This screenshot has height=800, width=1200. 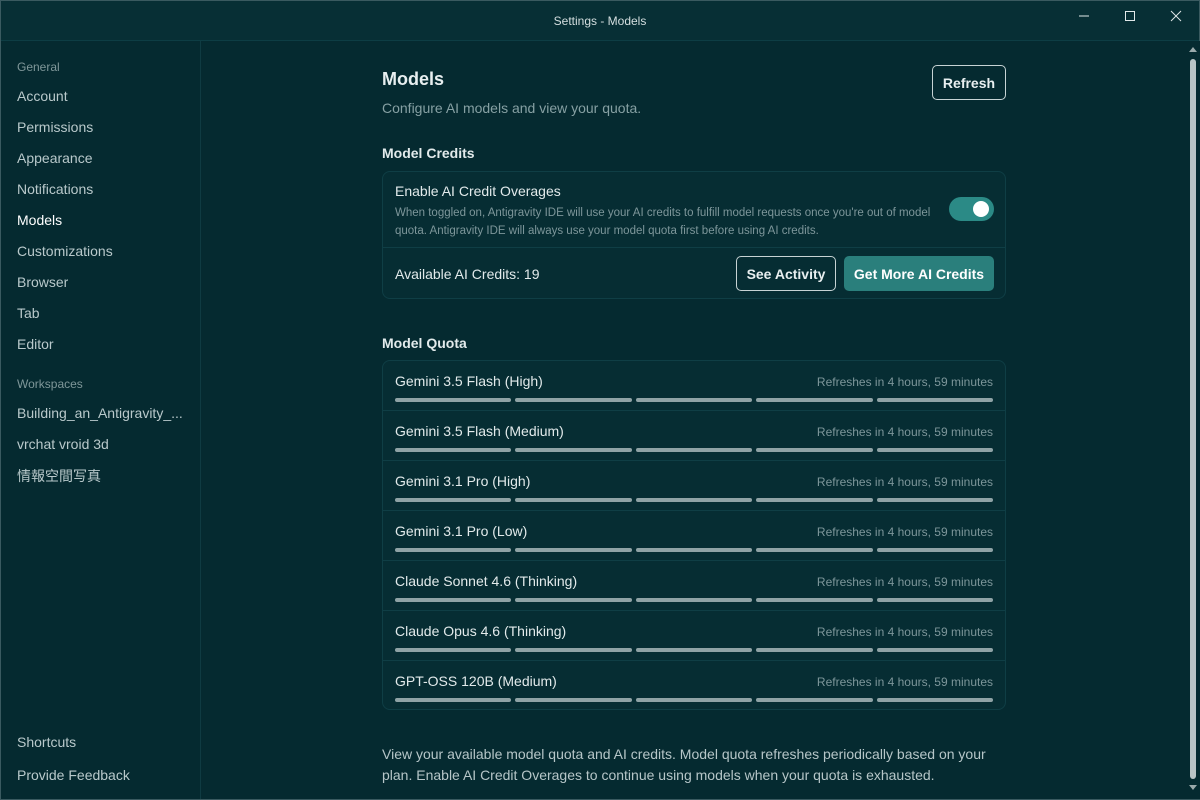 I want to click on model-name: GPT-OSS 120B (Medium), so click(x=476, y=681).